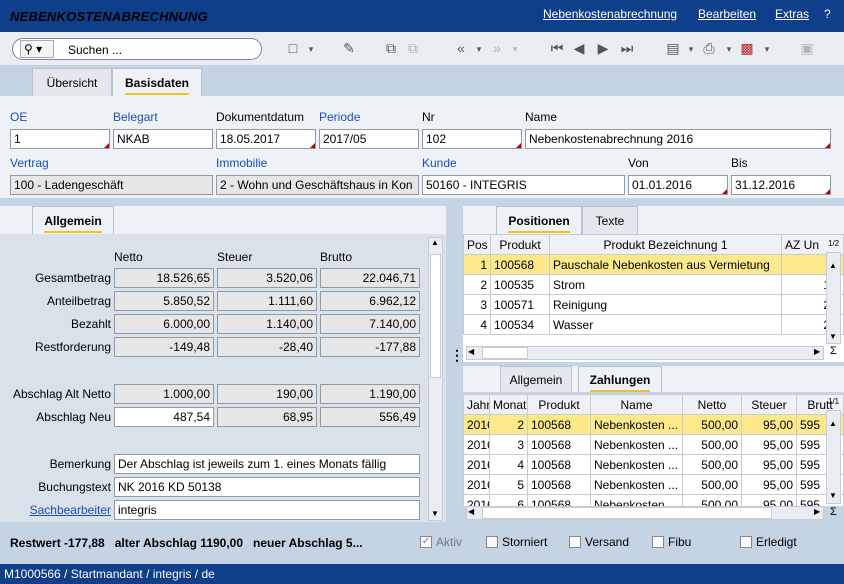  Describe the element at coordinates (157, 82) in the screenshot. I see `tab-basisdaten: Basisdaten` at that location.